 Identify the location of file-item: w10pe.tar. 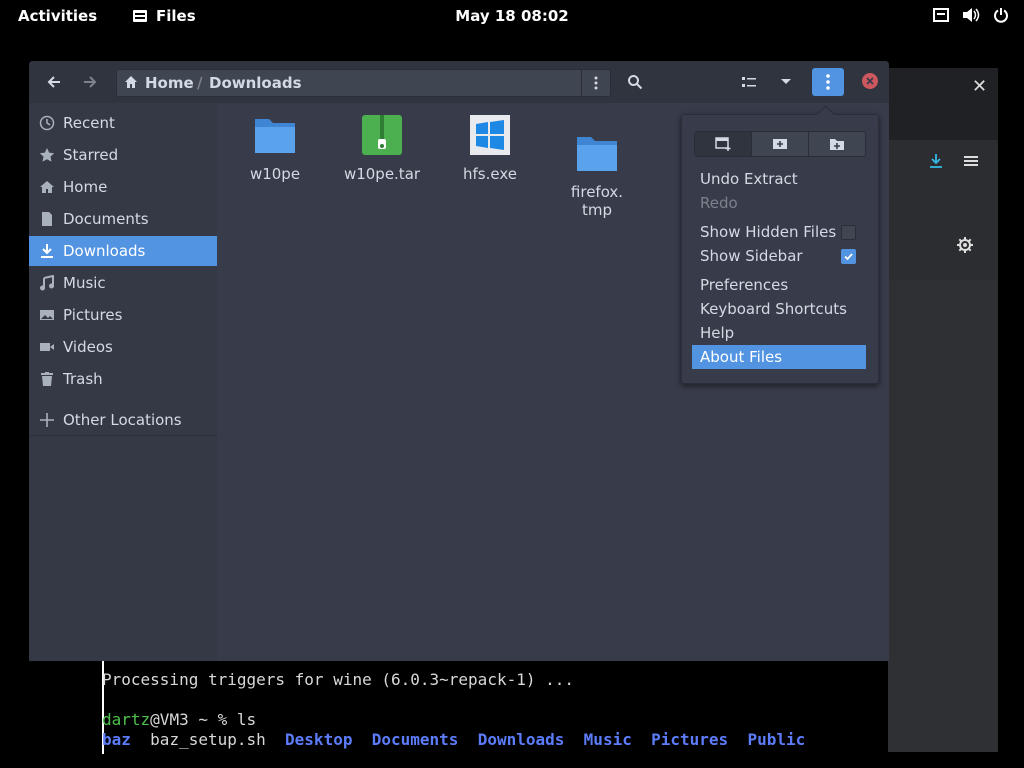
(382, 148).